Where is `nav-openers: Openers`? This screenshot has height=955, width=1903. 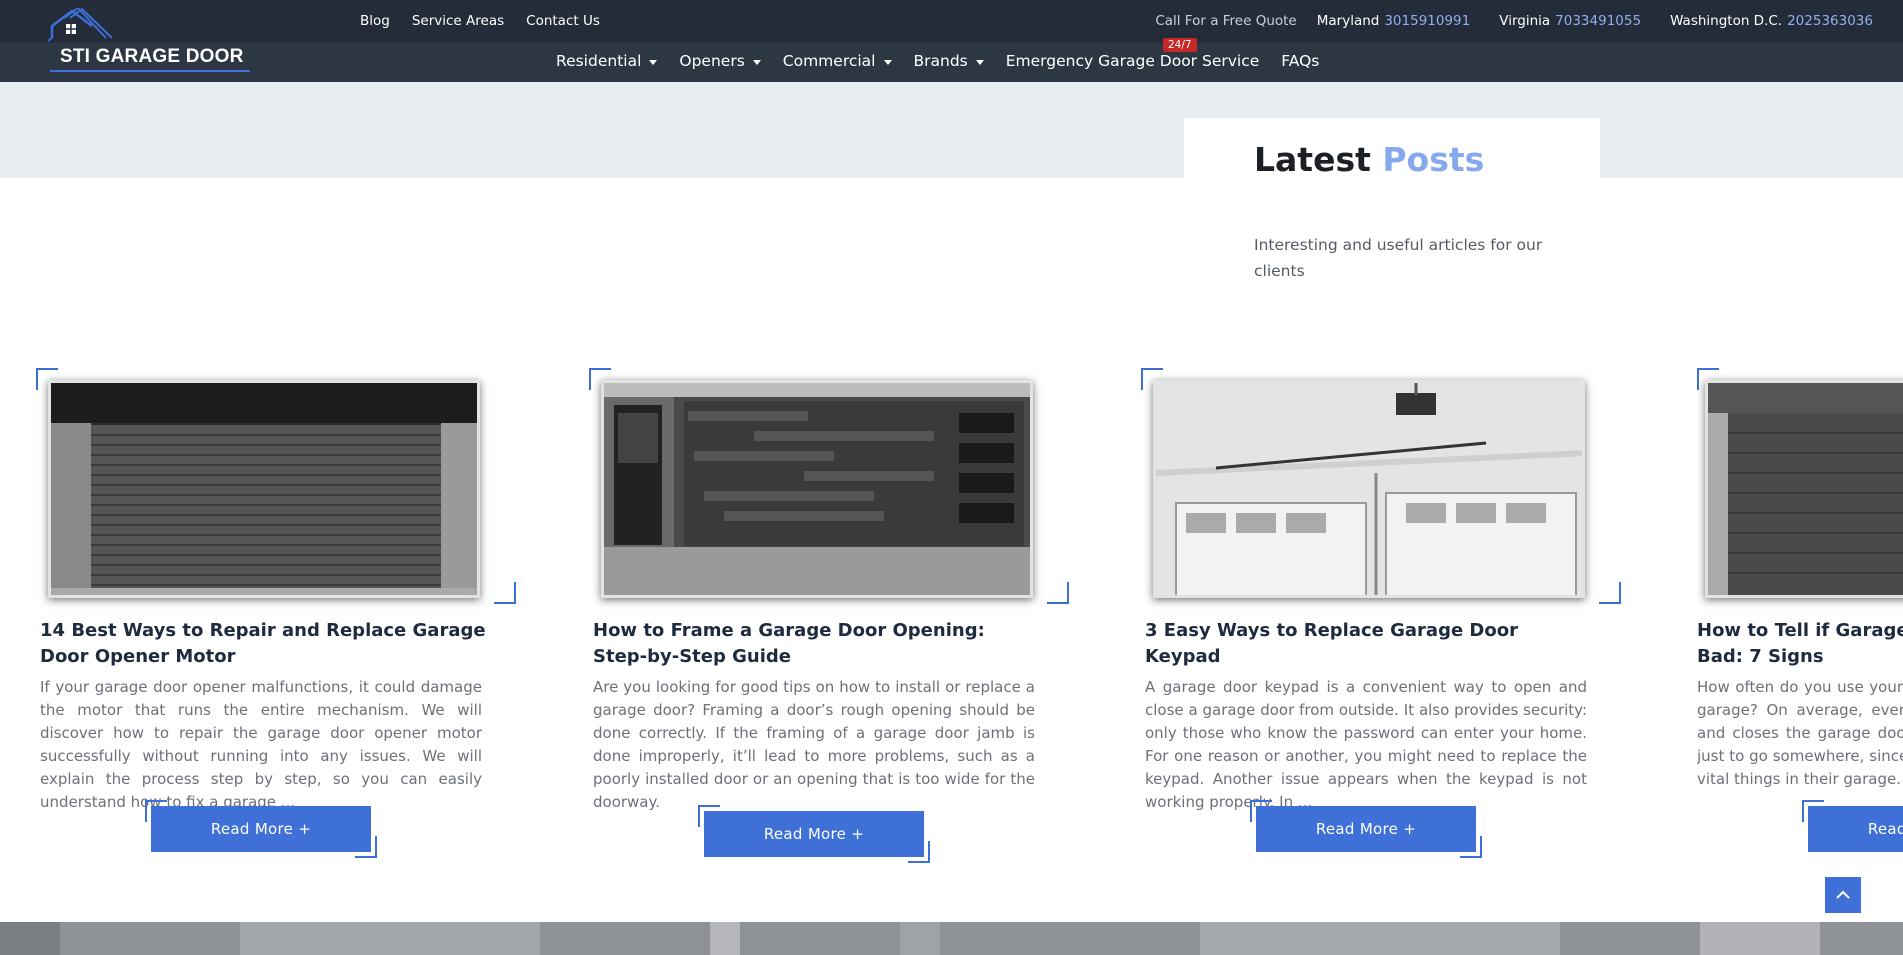
nav-openers: Openers is located at coordinates (720, 61).